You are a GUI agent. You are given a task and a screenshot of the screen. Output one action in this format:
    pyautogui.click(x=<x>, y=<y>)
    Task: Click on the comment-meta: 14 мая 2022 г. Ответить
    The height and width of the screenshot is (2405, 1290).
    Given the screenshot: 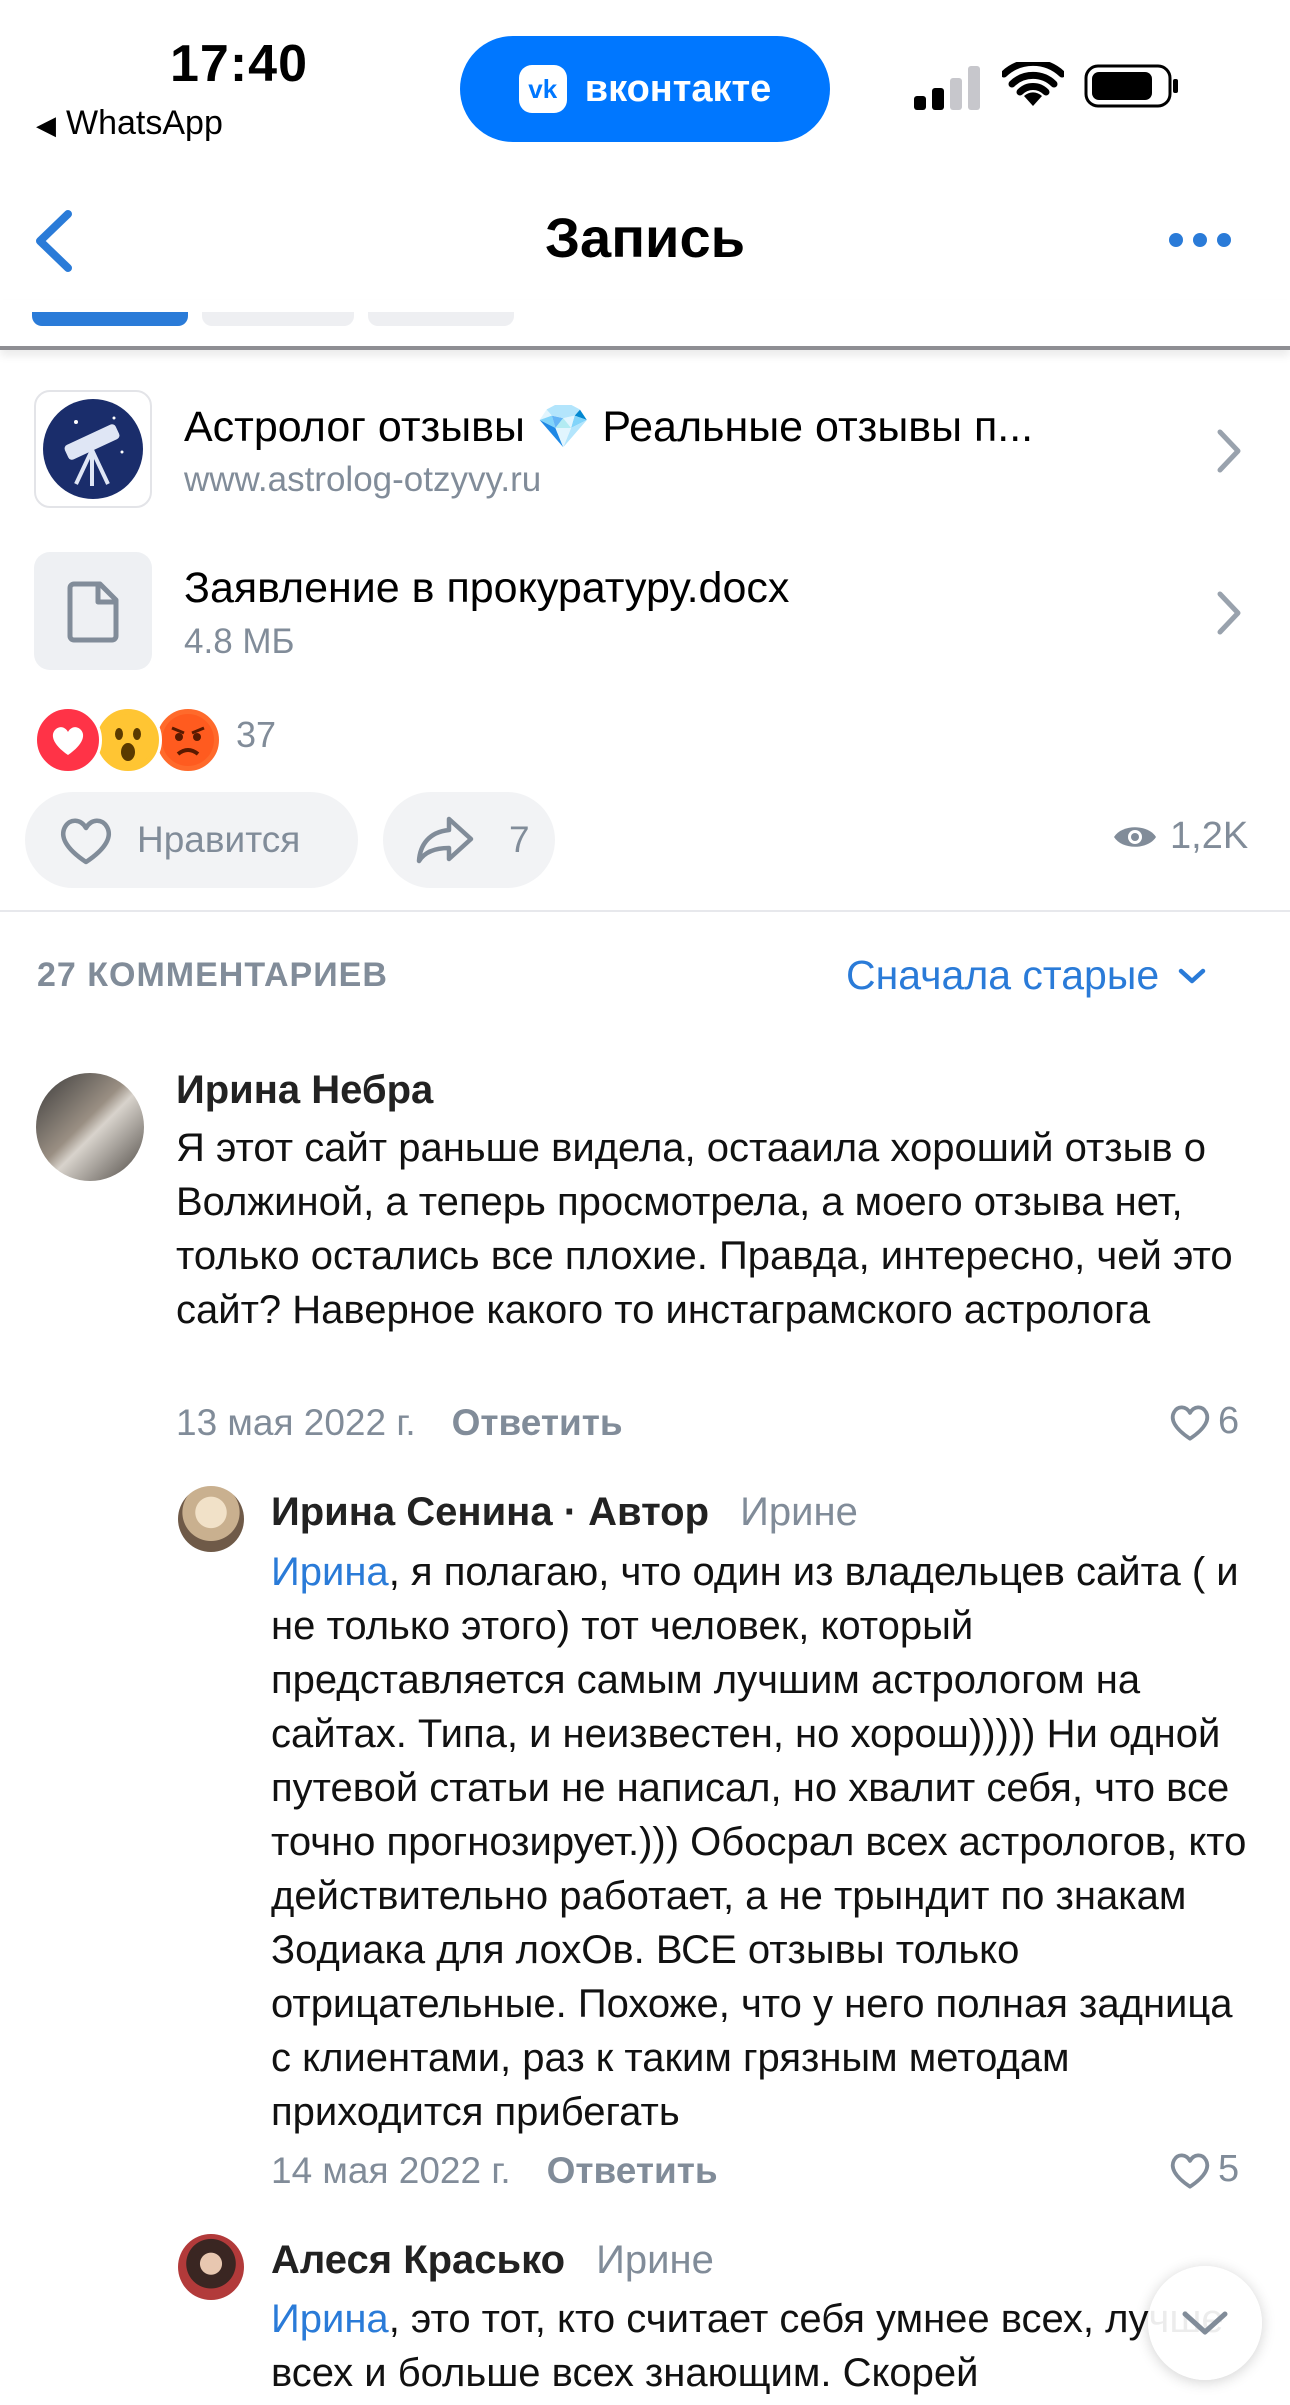 What is the action you would take?
    pyautogui.click(x=494, y=2171)
    